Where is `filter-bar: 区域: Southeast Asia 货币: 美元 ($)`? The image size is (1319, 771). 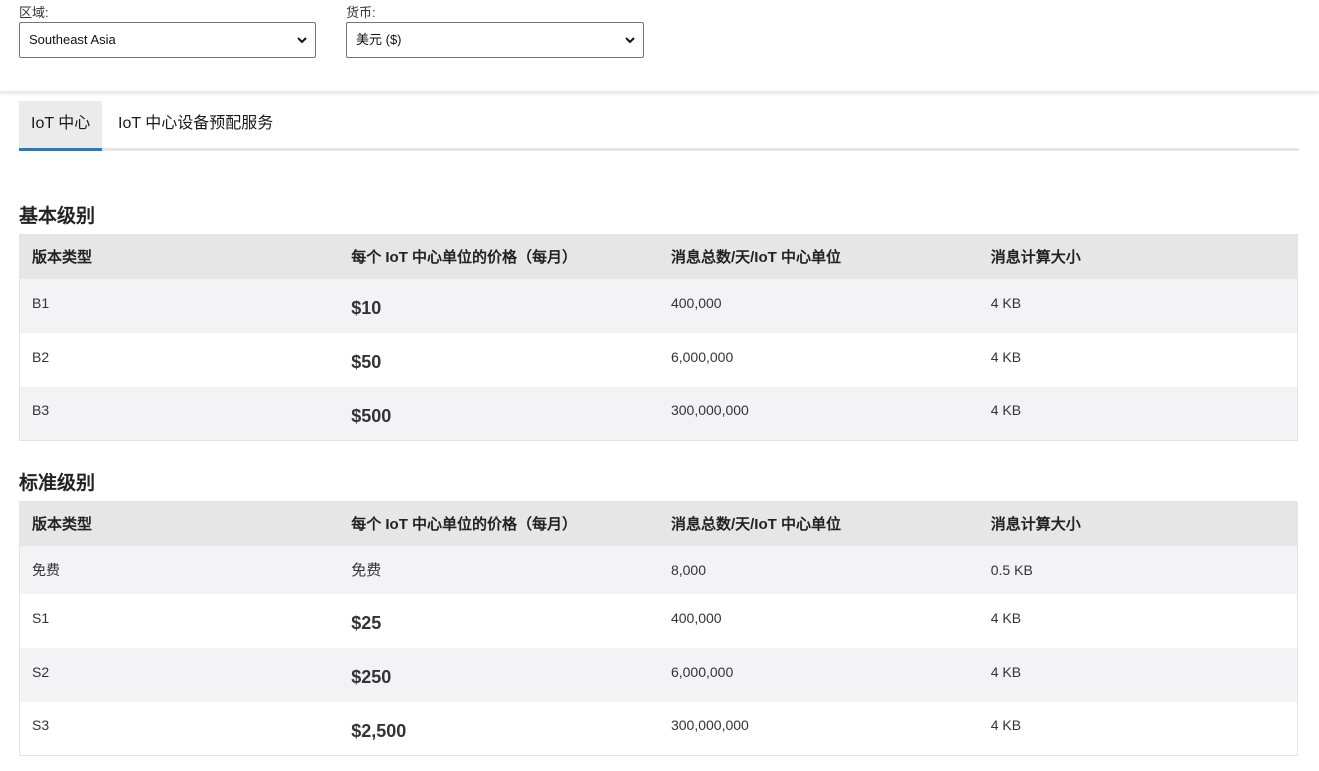
filter-bar: 区域: Southeast Asia 货币: 美元 ($) is located at coordinates (659, 46).